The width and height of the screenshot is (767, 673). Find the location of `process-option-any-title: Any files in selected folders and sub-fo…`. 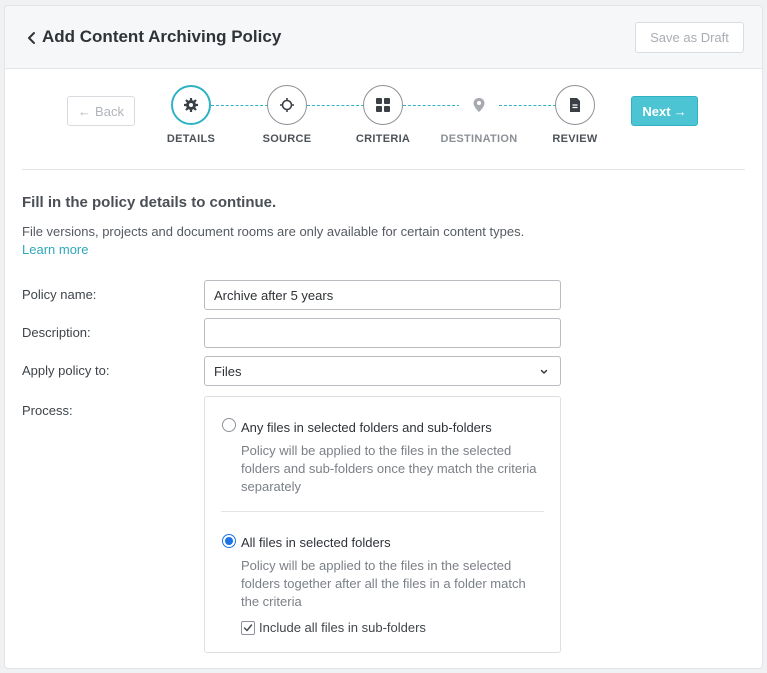

process-option-any-title: Any files in selected folders and sub-fo… is located at coordinates (366, 427).